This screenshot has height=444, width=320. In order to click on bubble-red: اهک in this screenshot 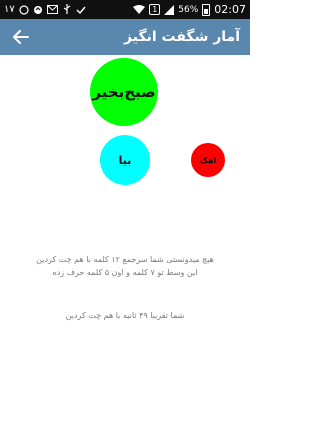, I will do `click(208, 160)`.